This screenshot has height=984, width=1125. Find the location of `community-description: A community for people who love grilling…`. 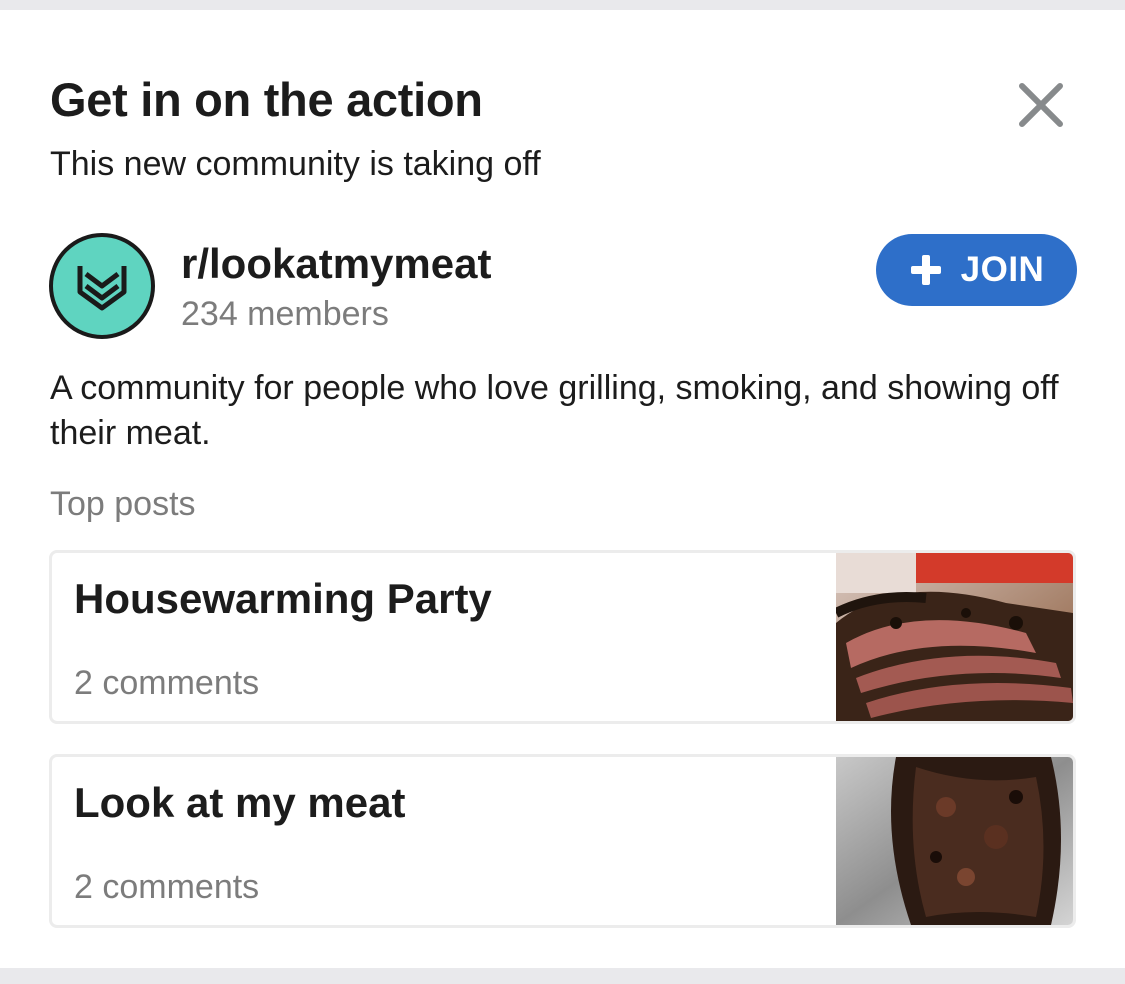

community-description: A community for people who love grilling… is located at coordinates (554, 410).